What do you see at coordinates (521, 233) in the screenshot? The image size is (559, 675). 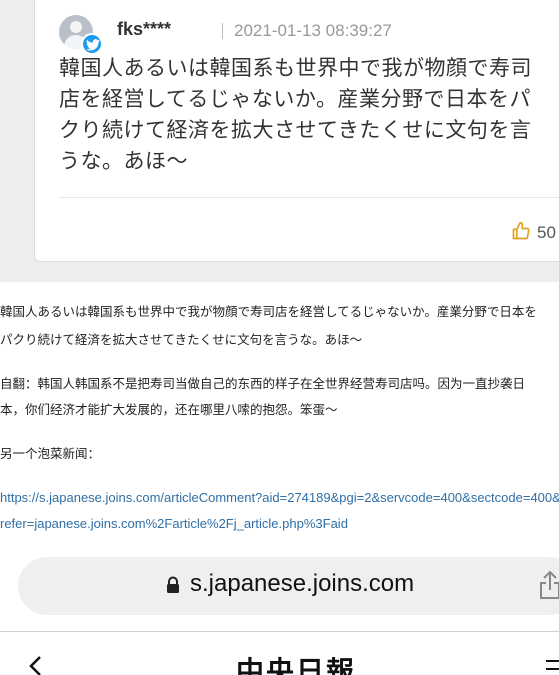 I see `thumbs-up-icon` at bounding box center [521, 233].